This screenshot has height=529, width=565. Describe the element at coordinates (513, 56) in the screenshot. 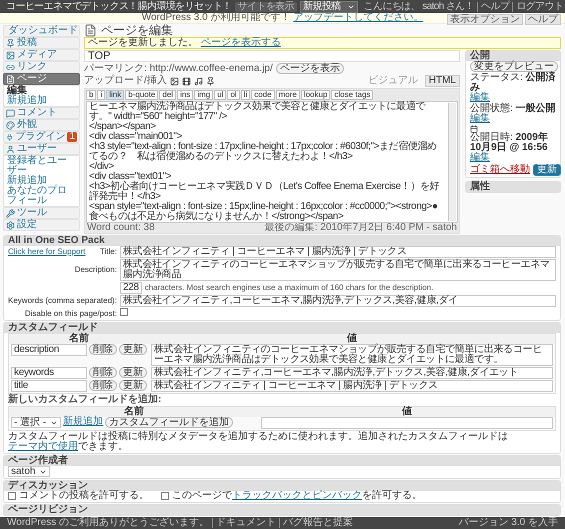

I see `panel-title: 公開` at that location.